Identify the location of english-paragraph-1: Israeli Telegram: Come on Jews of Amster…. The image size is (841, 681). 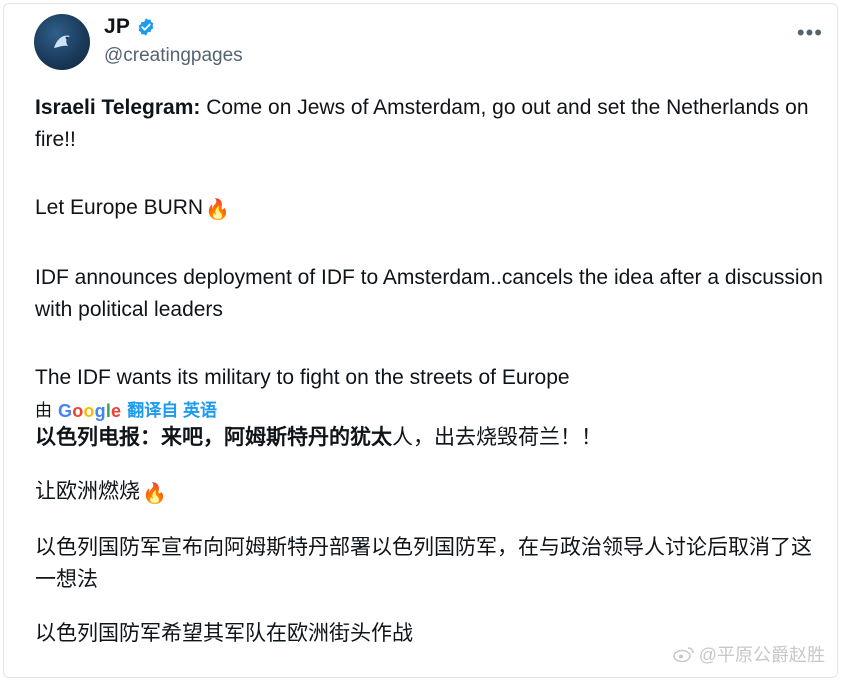
(430, 124).